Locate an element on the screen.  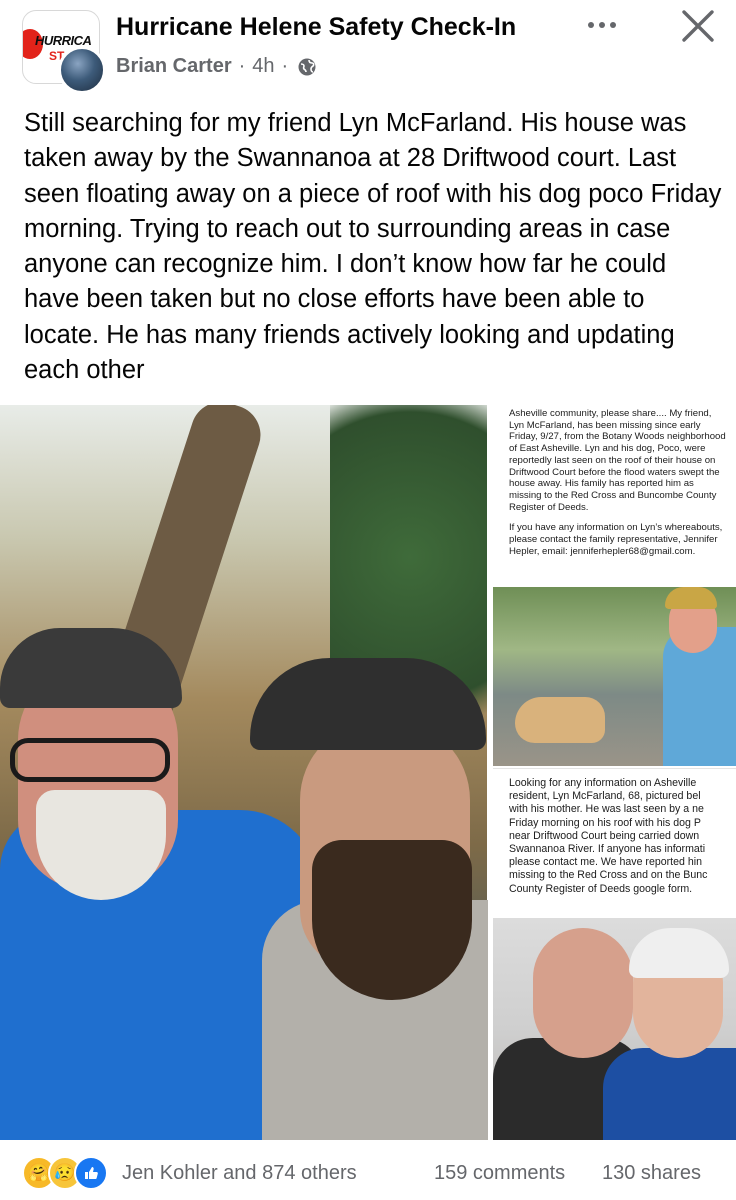
photo-person-2-cap is located at coordinates (368, 704).